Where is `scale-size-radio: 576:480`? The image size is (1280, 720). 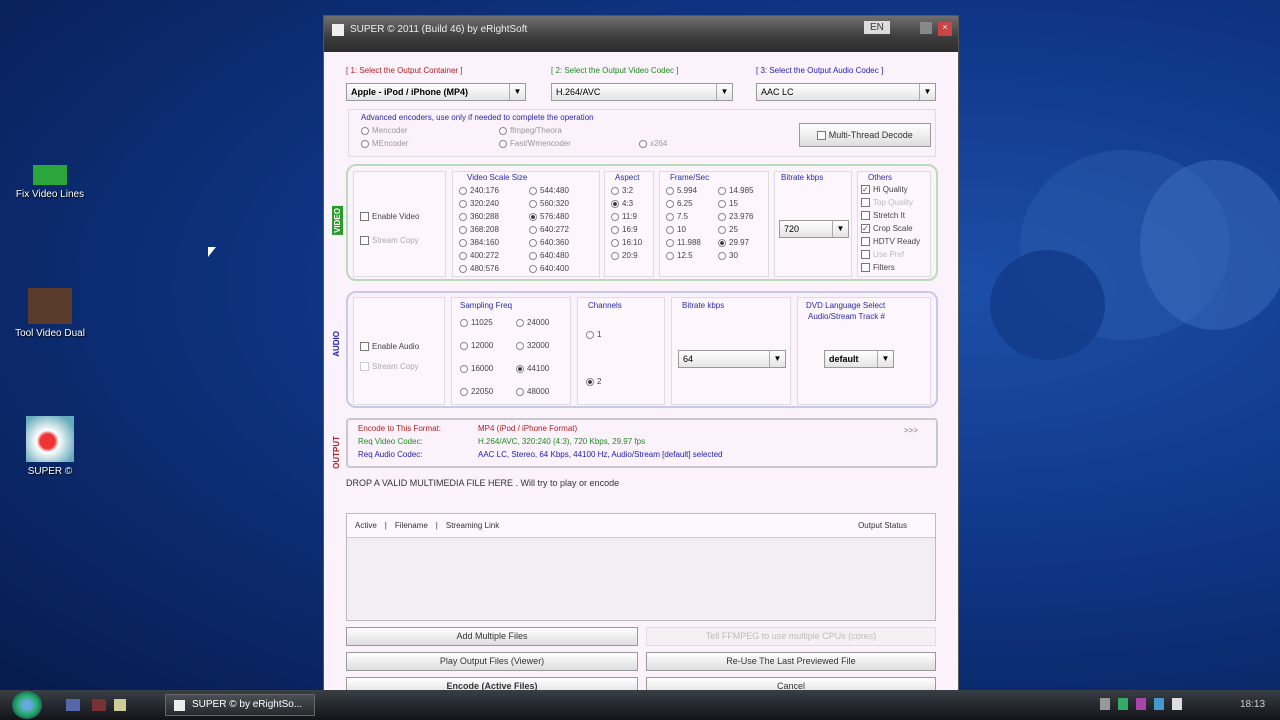 scale-size-radio: 576:480 is located at coordinates (564, 216).